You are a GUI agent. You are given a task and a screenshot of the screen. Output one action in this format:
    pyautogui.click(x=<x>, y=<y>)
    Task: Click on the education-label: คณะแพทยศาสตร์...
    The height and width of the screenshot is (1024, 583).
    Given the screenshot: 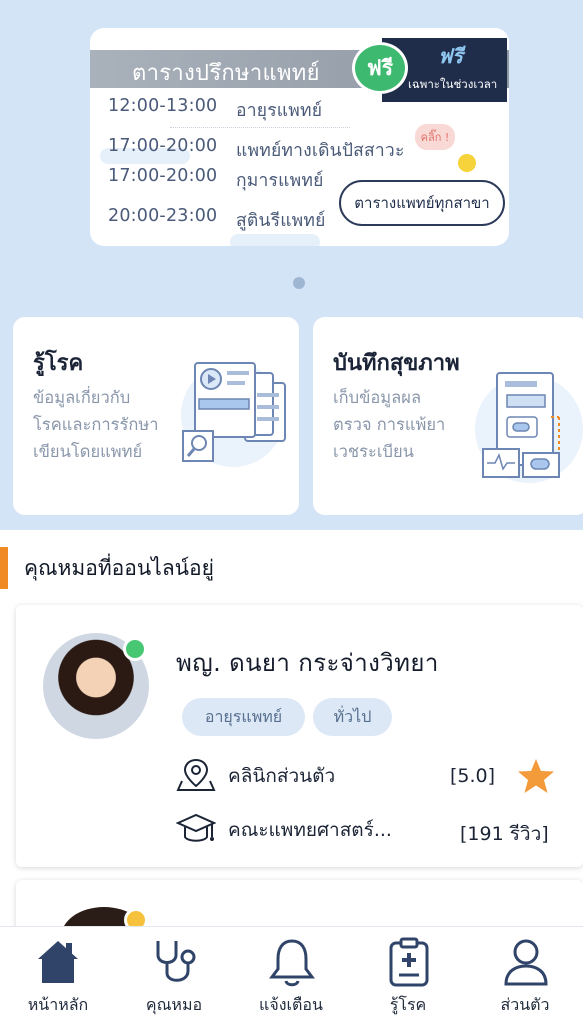 What is the action you would take?
    pyautogui.click(x=310, y=830)
    